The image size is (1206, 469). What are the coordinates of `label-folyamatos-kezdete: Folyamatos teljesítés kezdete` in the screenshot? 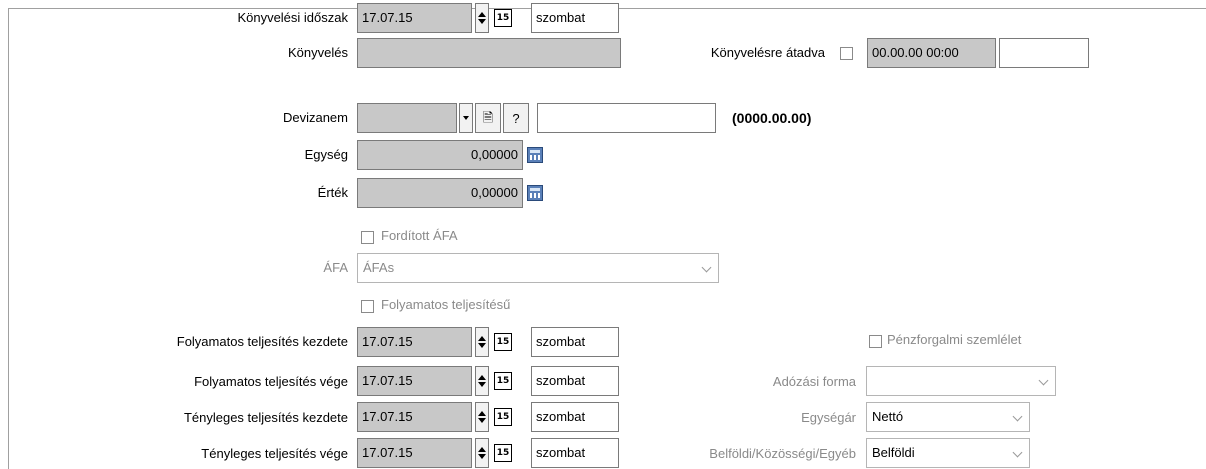 It's located at (262, 341).